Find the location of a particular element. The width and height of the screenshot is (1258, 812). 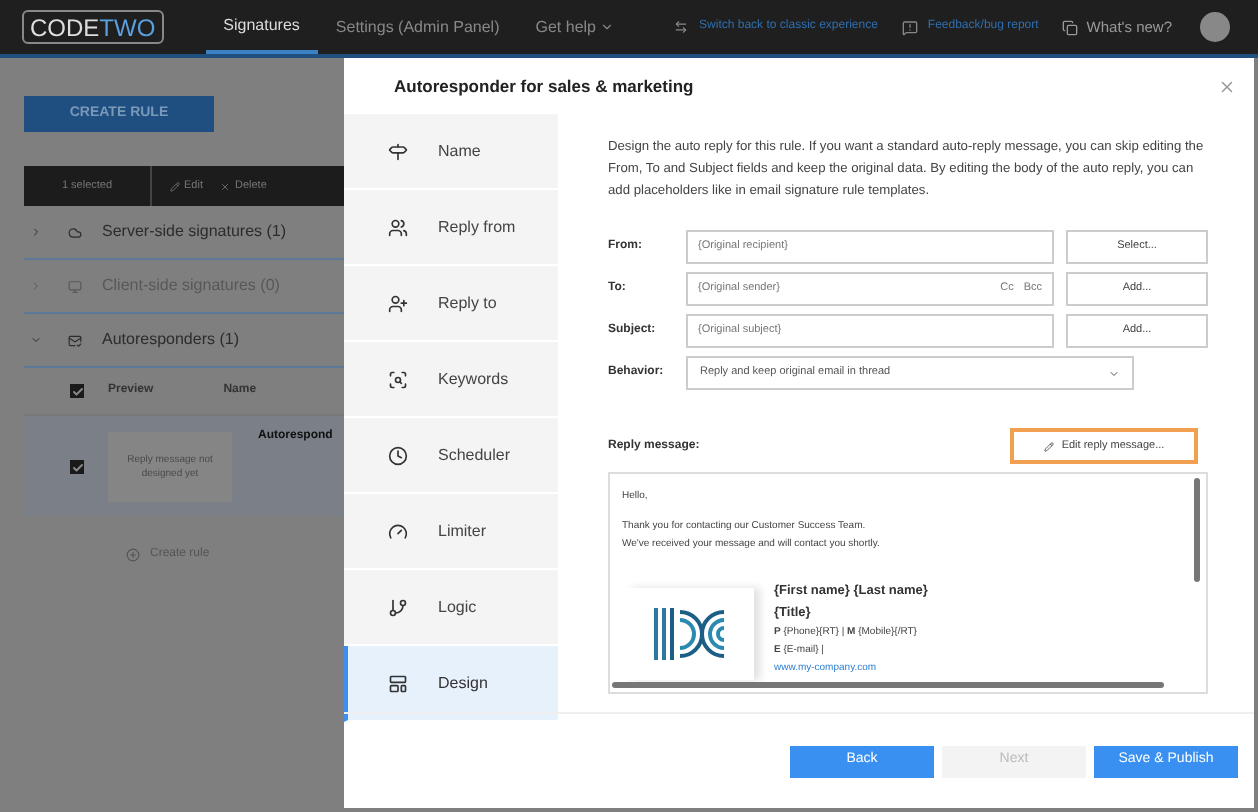

vertical-scrollbar is located at coordinates (1197, 530).